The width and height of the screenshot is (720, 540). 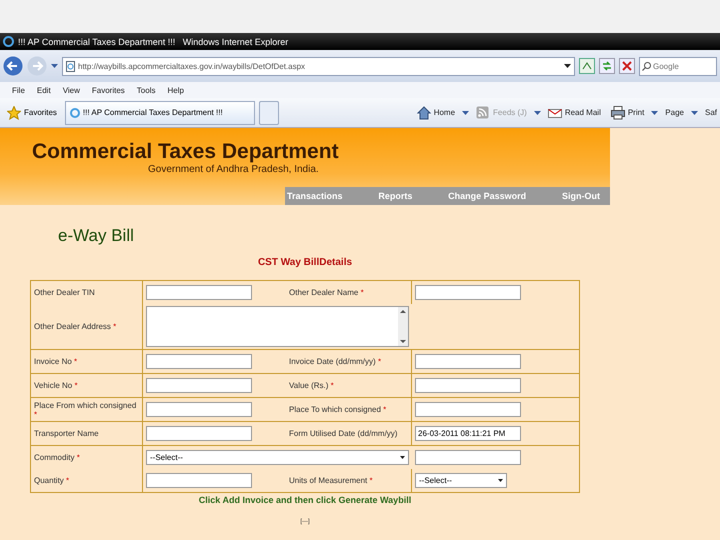 I want to click on menu-item: Edit, so click(x=43, y=90).